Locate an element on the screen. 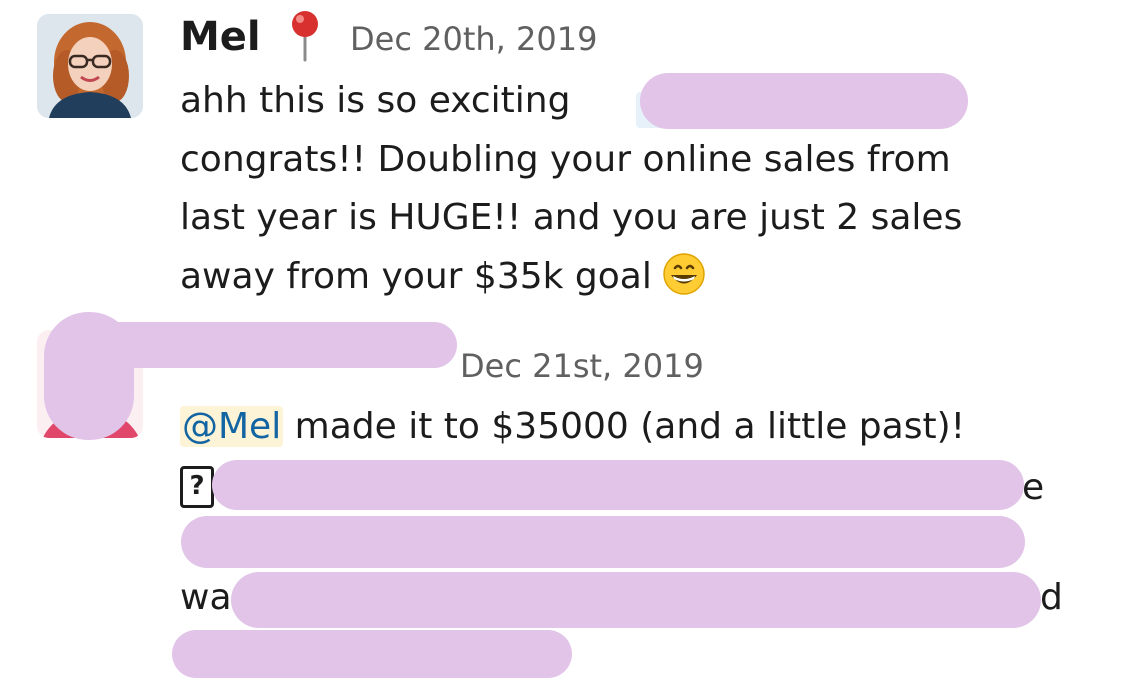  author-name: Mel is located at coordinates (220, 37).